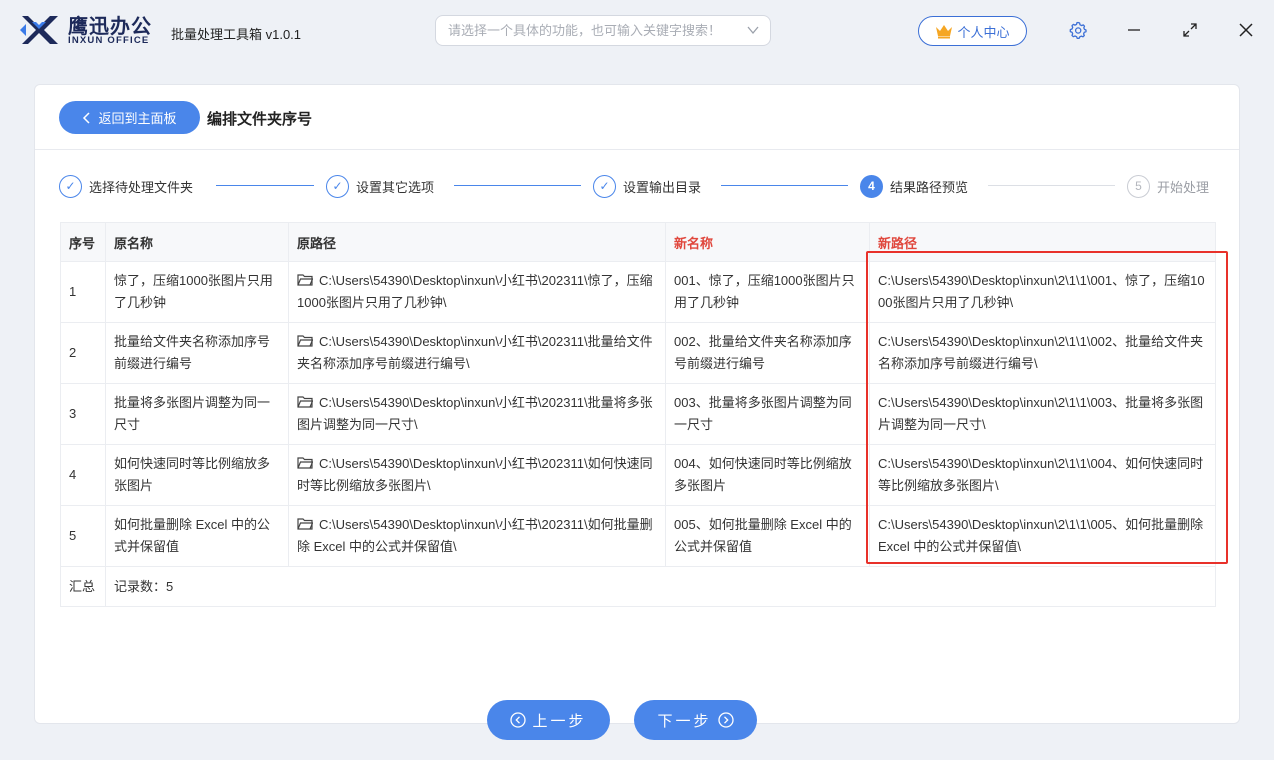 This screenshot has width=1274, height=760. I want to click on new-name-cell: 003、批量将多张图片调整为同一尺寸, so click(767, 414).